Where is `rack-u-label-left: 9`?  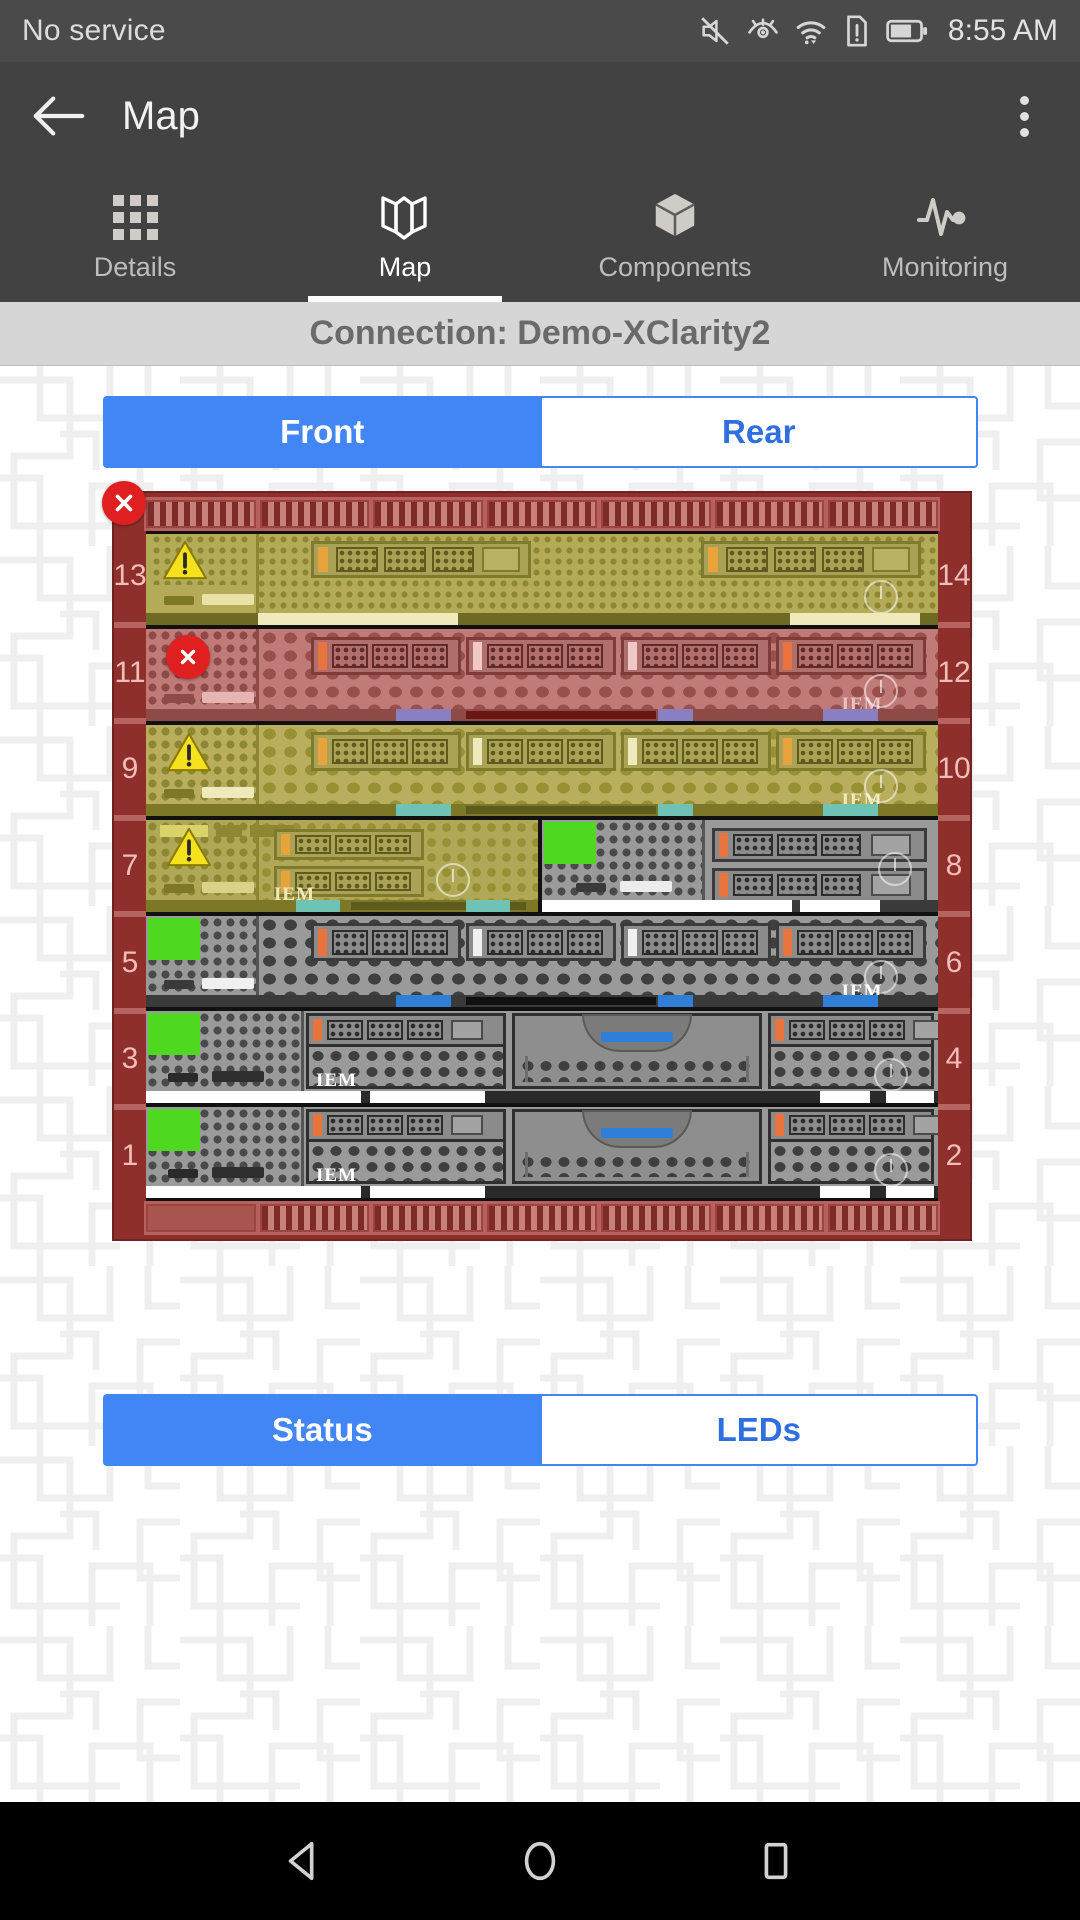 rack-u-label-left: 9 is located at coordinates (130, 772).